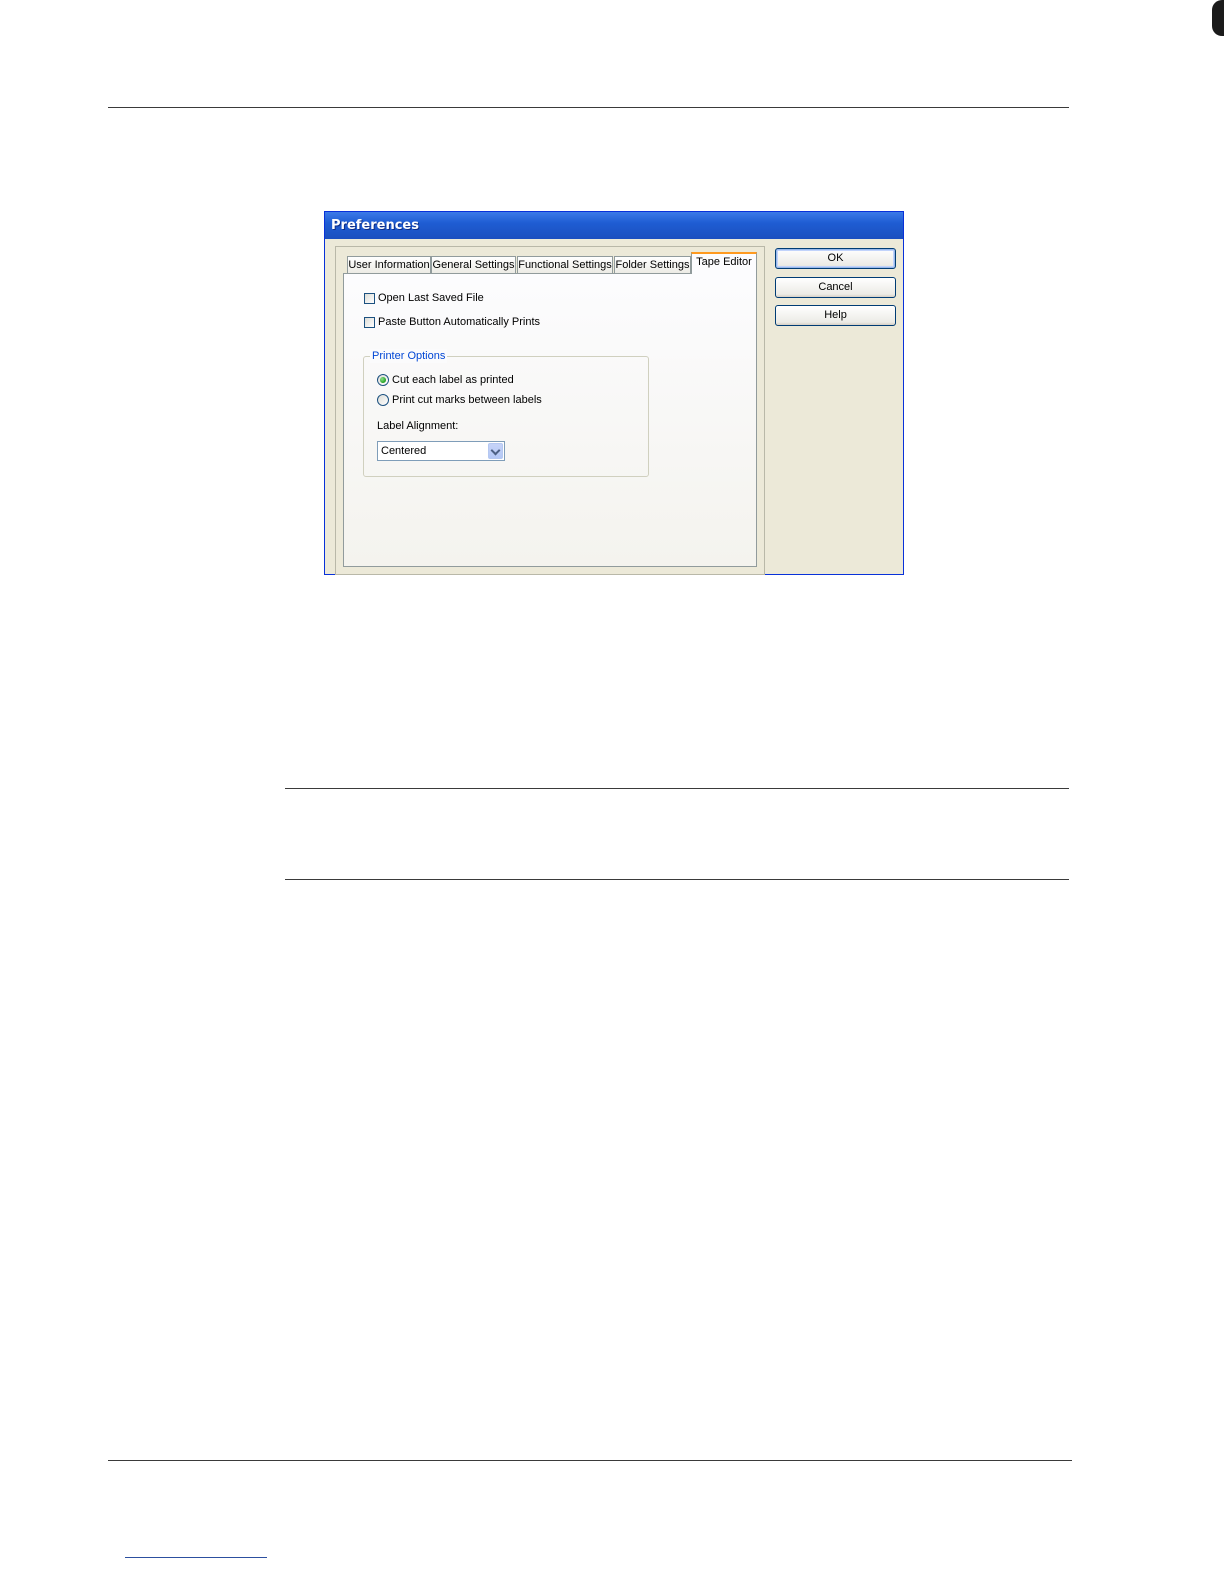  What do you see at coordinates (383, 400) in the screenshot?
I see `cut-marks-radio` at bounding box center [383, 400].